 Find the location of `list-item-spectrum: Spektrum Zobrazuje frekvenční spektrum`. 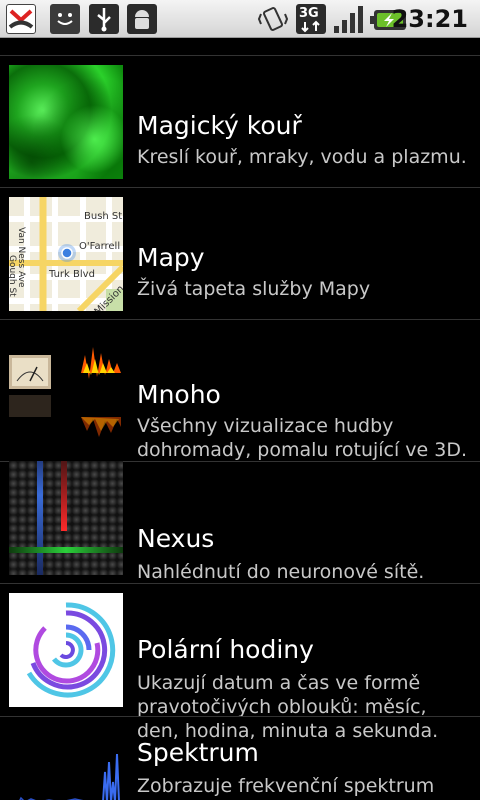

list-item-spectrum: Spektrum Zobrazuje frekvenční spektrum is located at coordinates (240, 758).